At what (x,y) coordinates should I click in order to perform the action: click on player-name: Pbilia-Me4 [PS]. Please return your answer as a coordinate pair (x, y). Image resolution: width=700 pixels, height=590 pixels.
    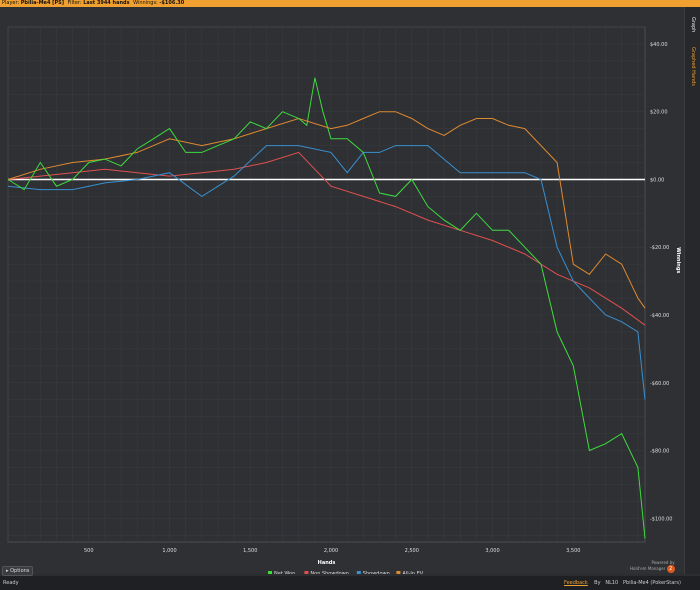
    Looking at the image, I should click on (42, 3).